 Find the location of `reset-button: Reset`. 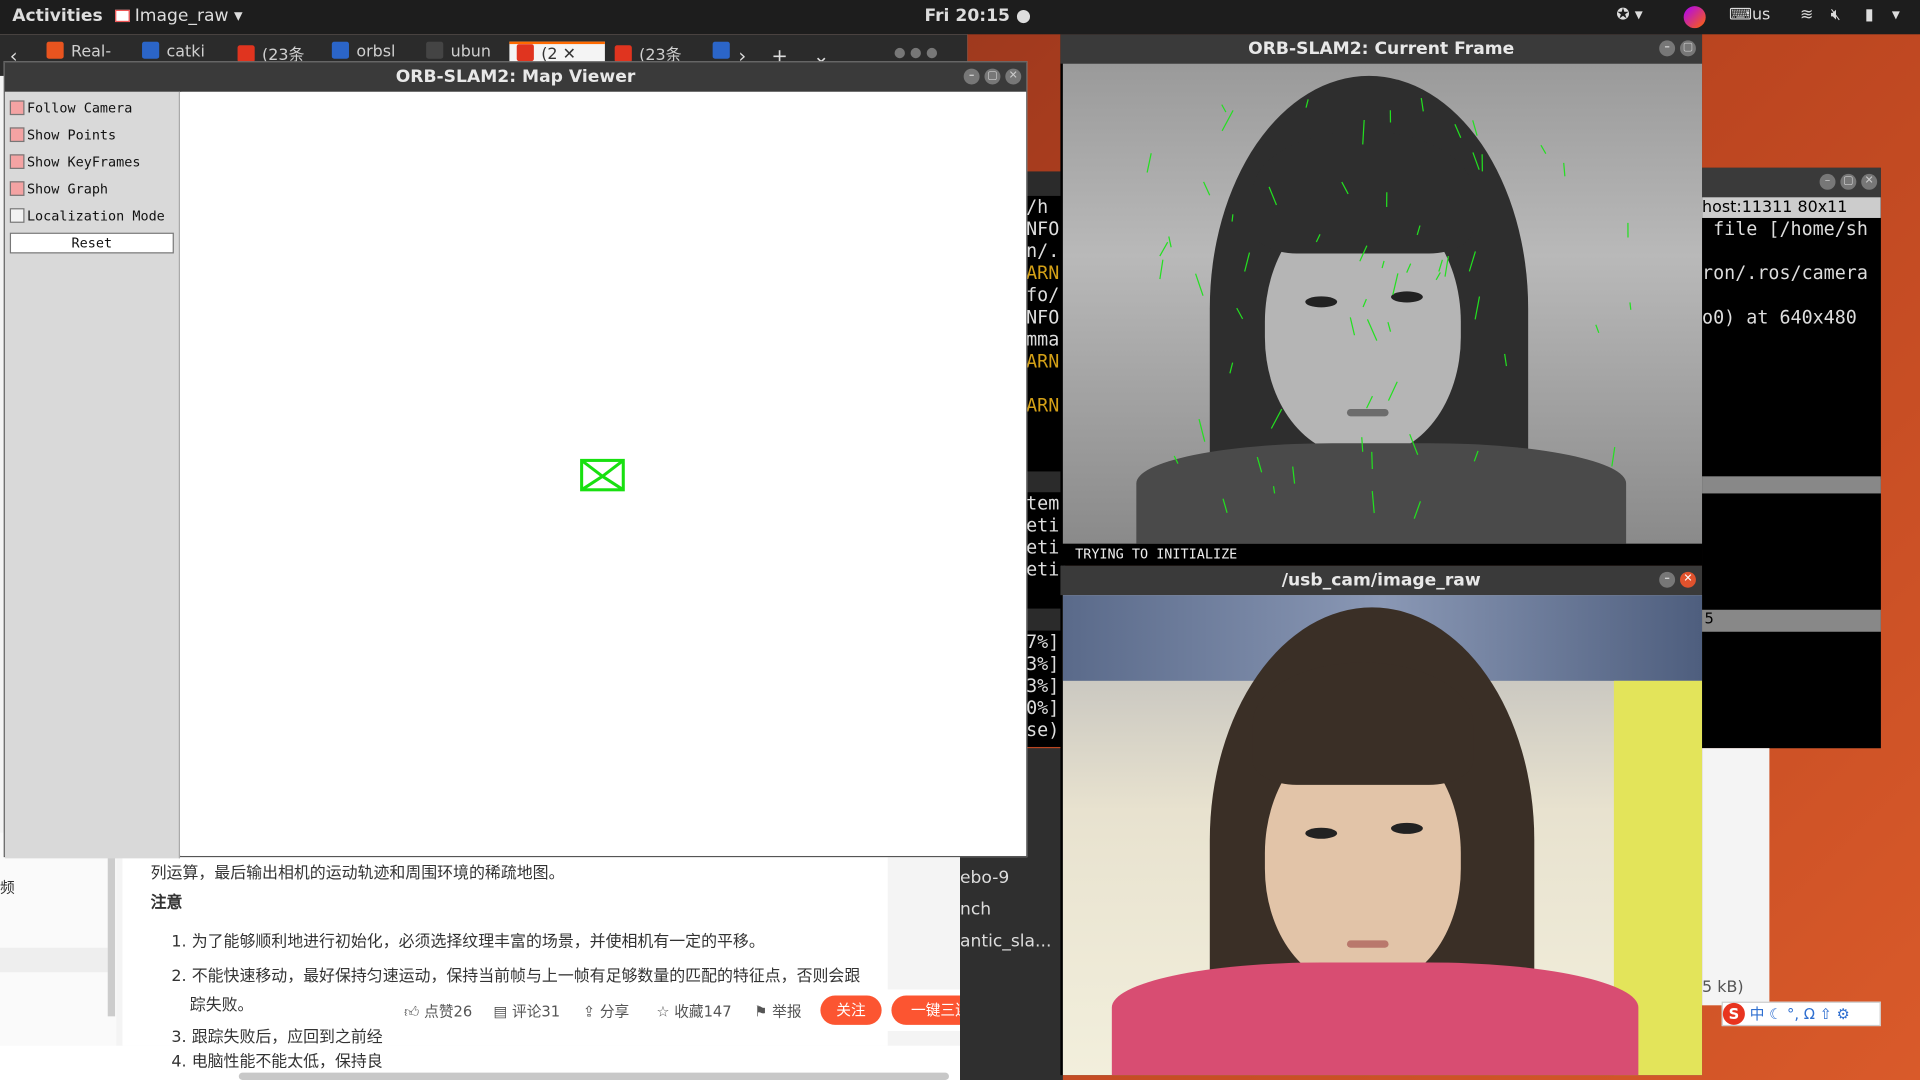

reset-button: Reset is located at coordinates (91, 243).